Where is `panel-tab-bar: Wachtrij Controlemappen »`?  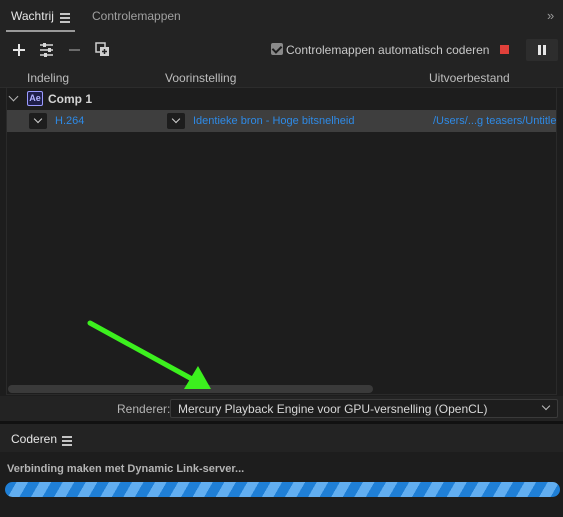 panel-tab-bar: Wachtrij Controlemappen » is located at coordinates (281, 17).